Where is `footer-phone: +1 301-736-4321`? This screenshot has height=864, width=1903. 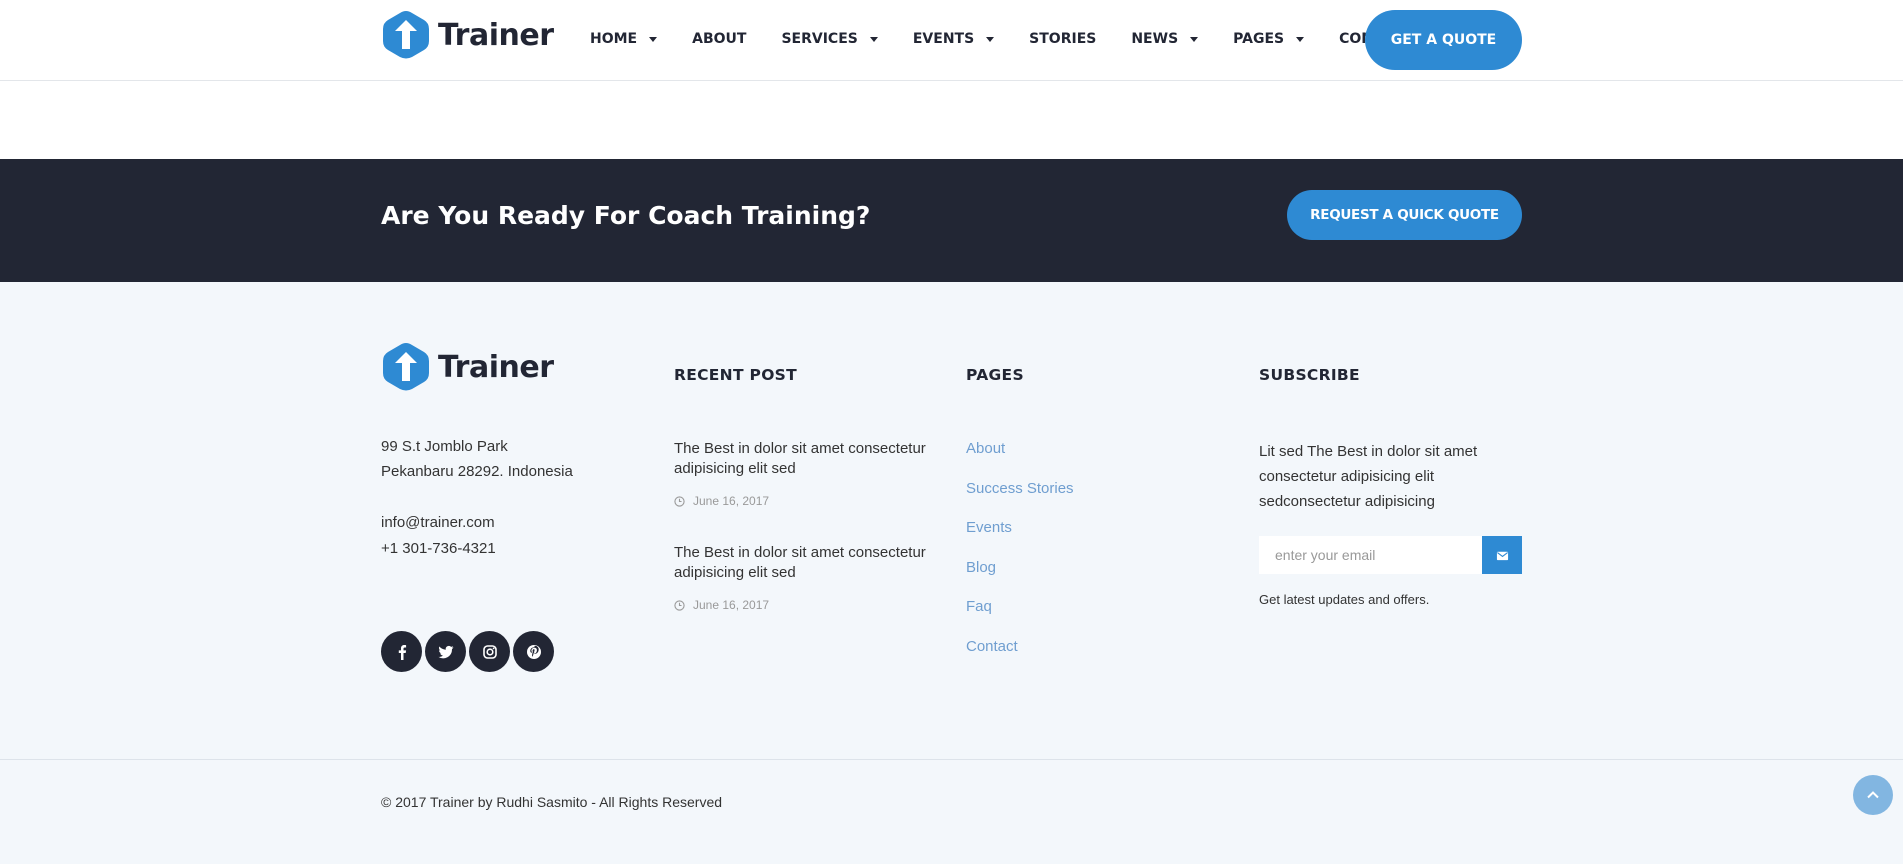 footer-phone: +1 301-736-4321 is located at coordinates (438, 549).